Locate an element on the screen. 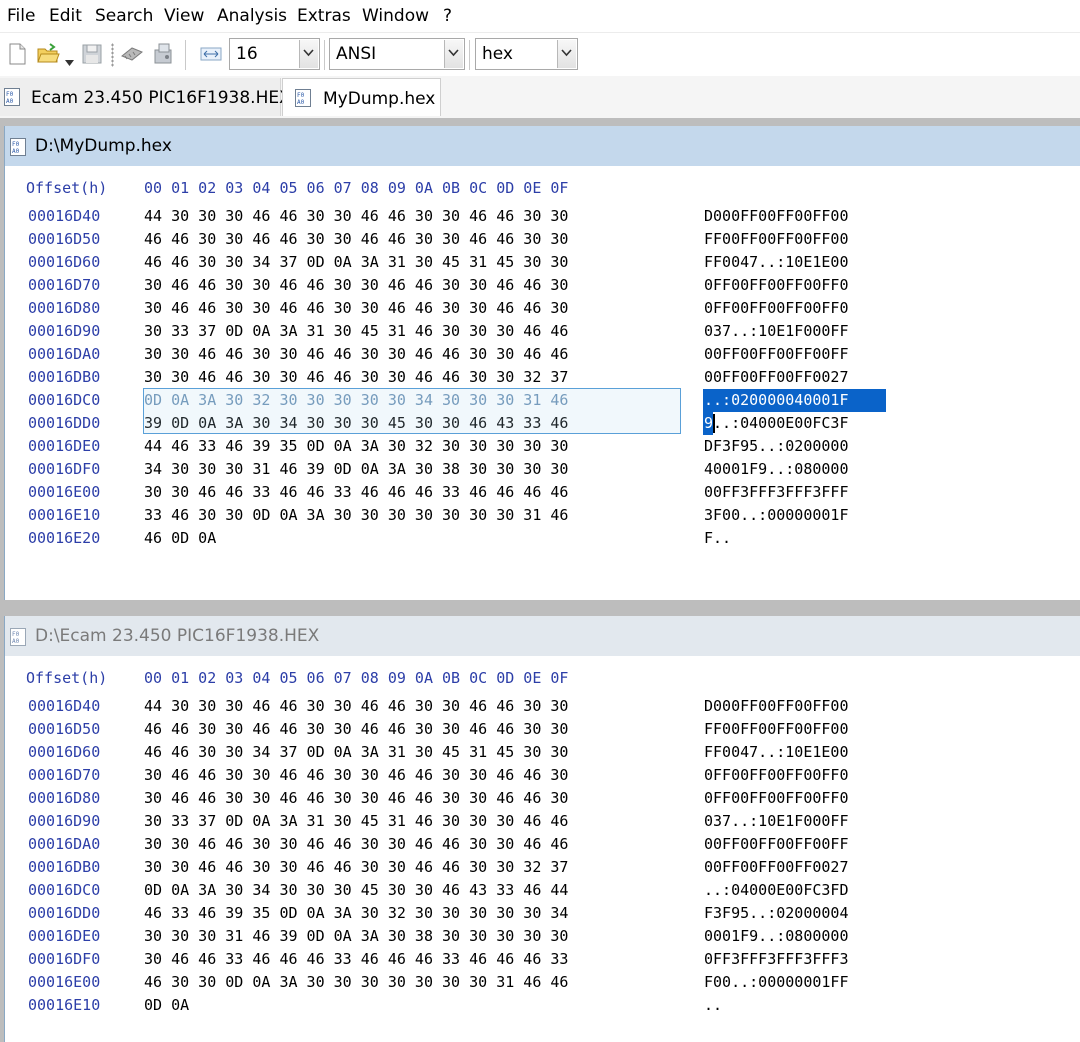 The height and width of the screenshot is (1042, 1080). row-offset: 00016DF0 is located at coordinates (64, 469).